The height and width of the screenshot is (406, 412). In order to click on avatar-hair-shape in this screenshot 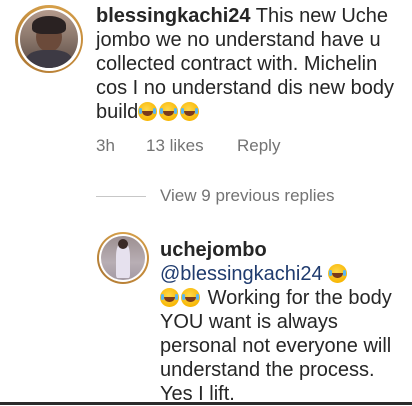, I will do `click(49, 25)`.